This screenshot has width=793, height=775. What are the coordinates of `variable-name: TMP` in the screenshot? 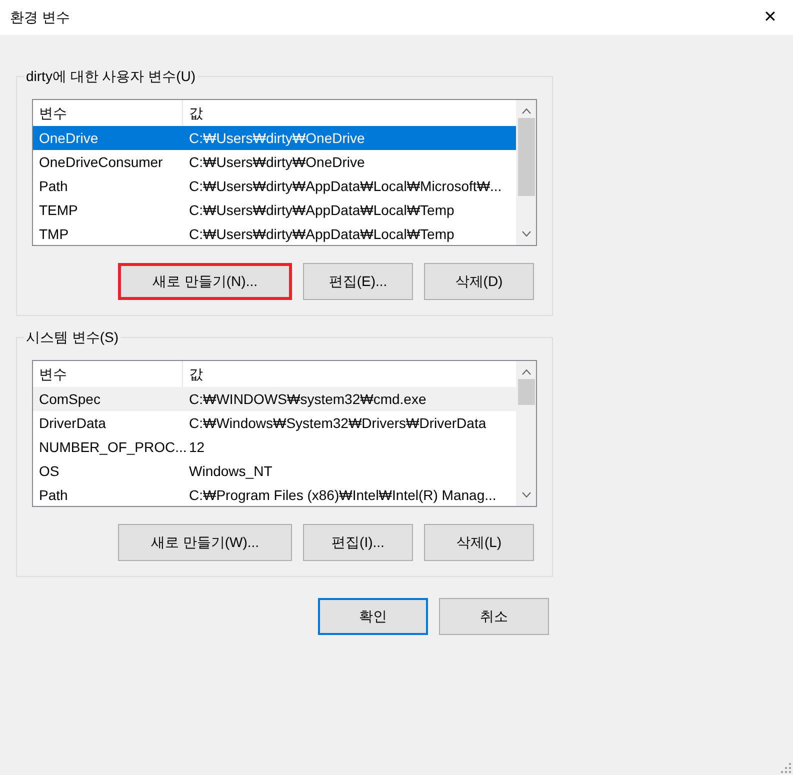 It's located at (54, 234).